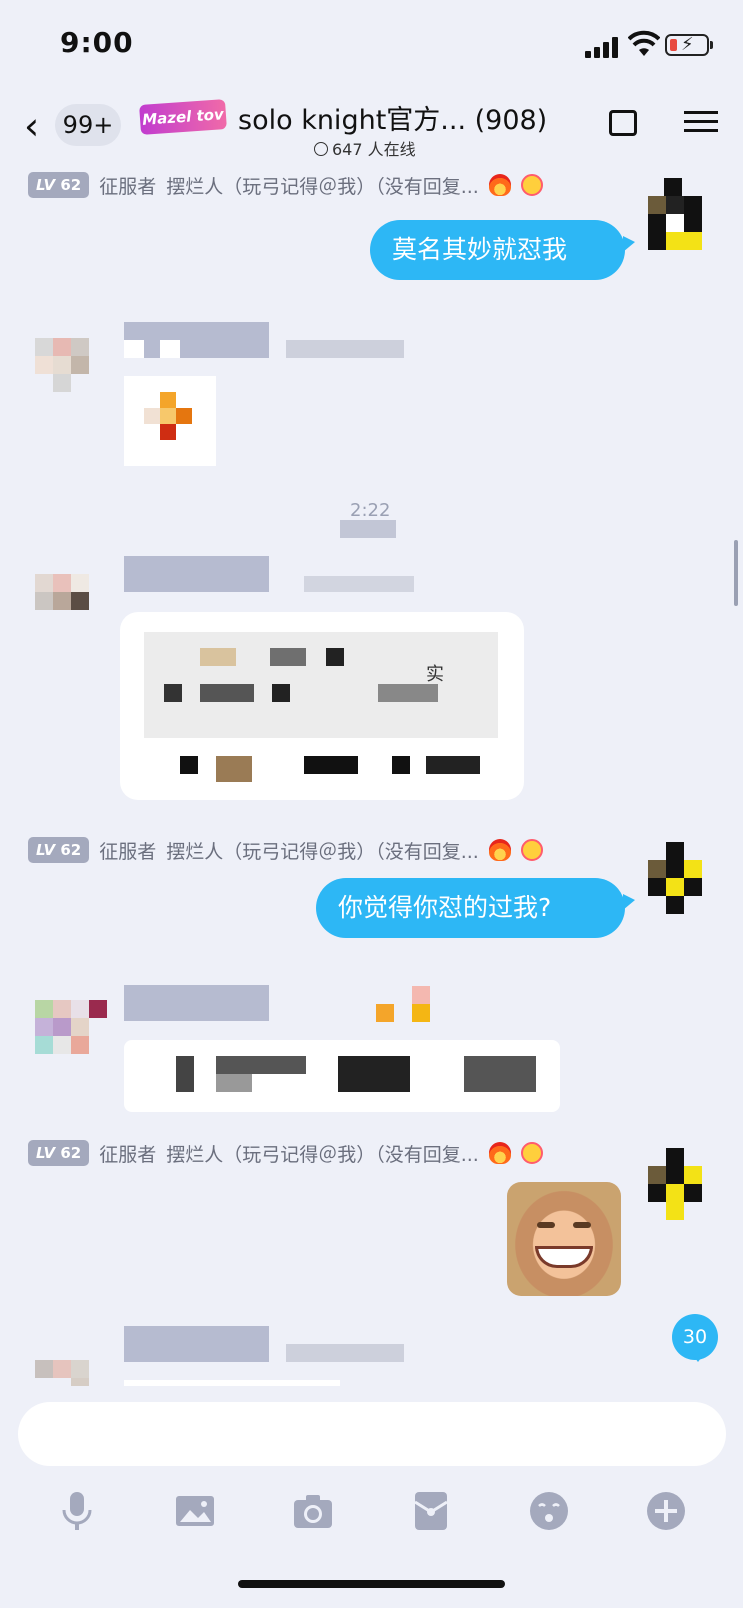 Image resolution: width=743 pixels, height=1608 pixels. I want to click on battery-tip, so click(711, 45).